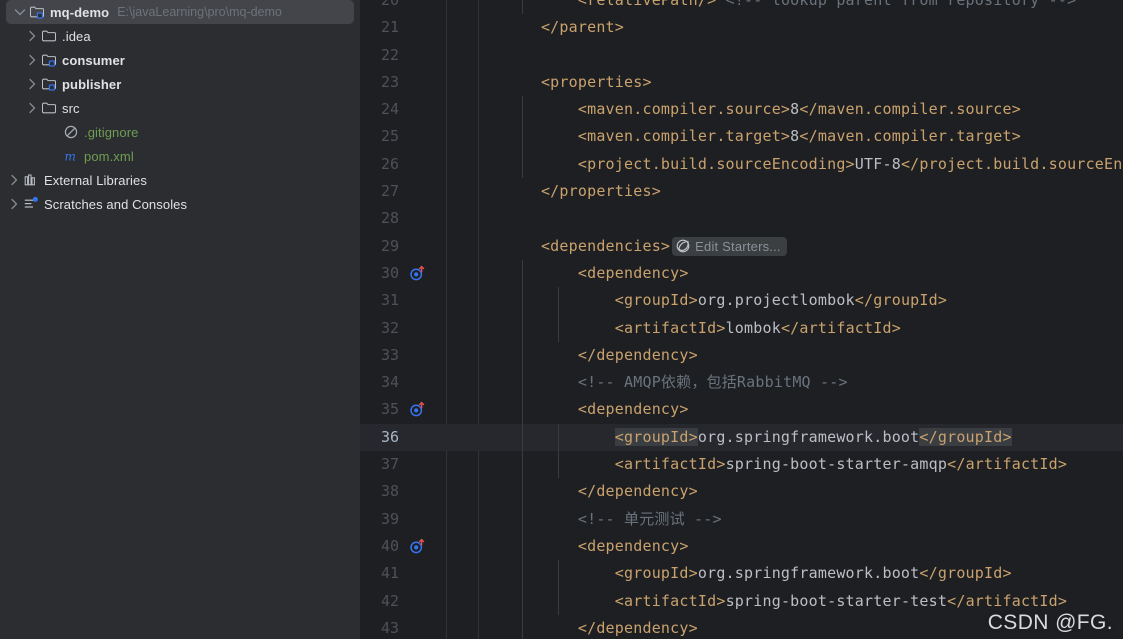  Describe the element at coordinates (804, 27) in the screenshot. I see `code-line-text: </parent>` at that location.